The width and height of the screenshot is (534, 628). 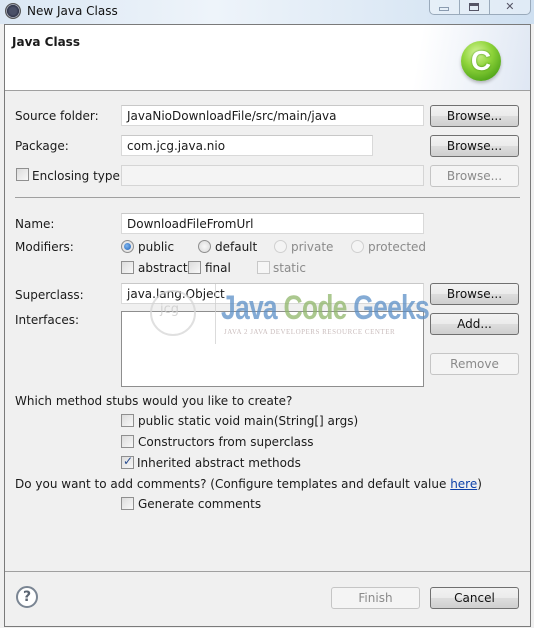 I want to click on interfaces-list, so click(x=272, y=349).